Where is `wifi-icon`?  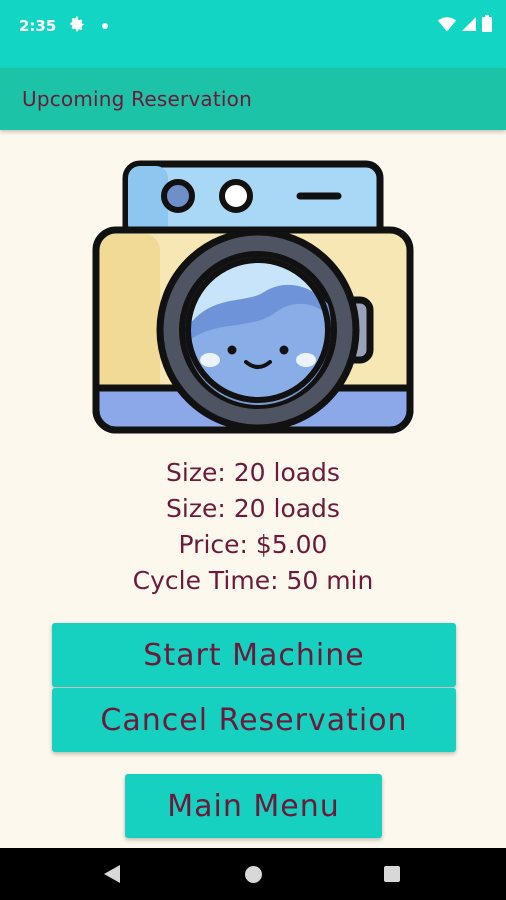
wifi-icon is located at coordinates (447, 23).